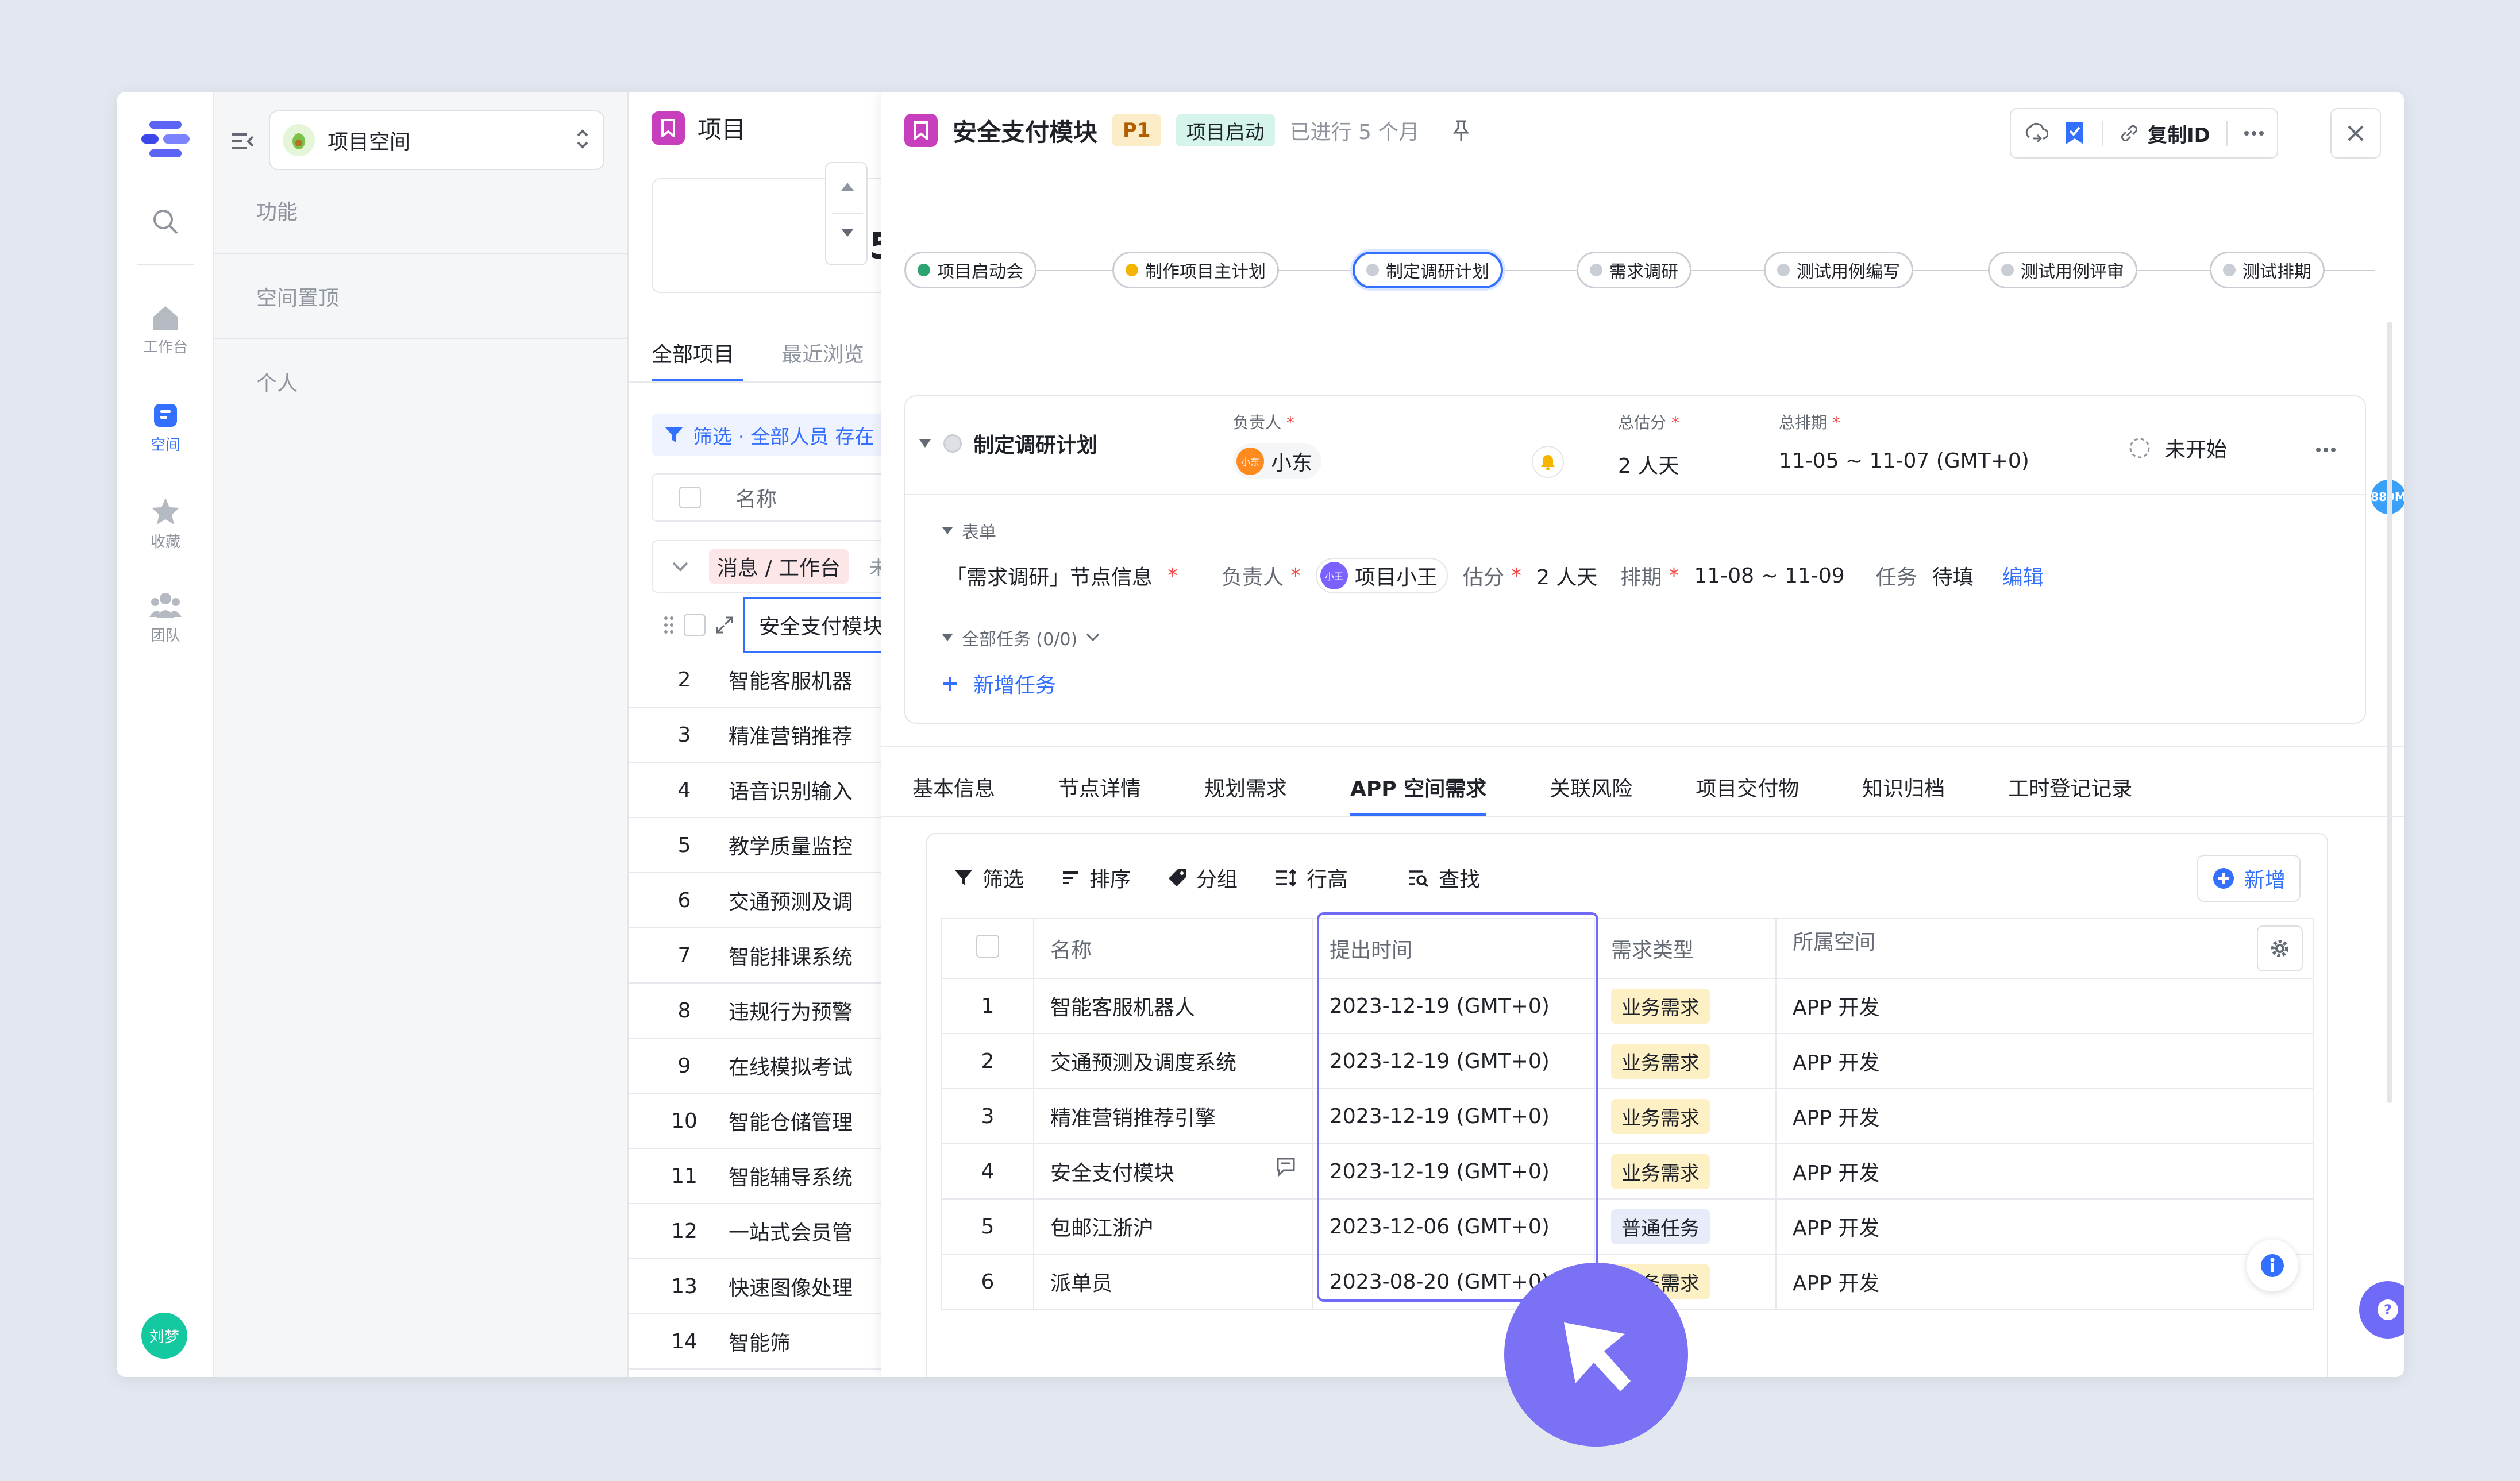 The image size is (2520, 1481). I want to click on sort-button: 排序, so click(1096, 878).